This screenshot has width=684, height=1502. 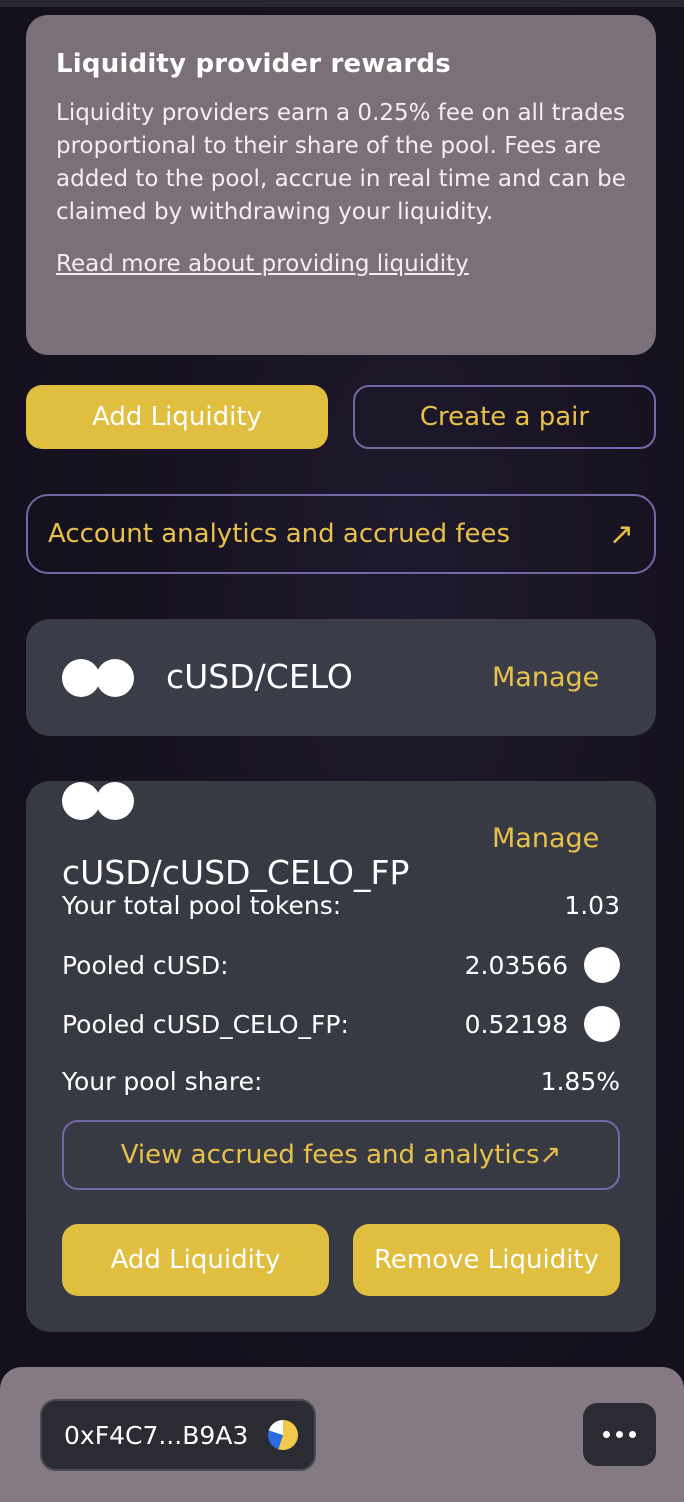 What do you see at coordinates (621, 534) in the screenshot?
I see `external-arrow-icon: ↗` at bounding box center [621, 534].